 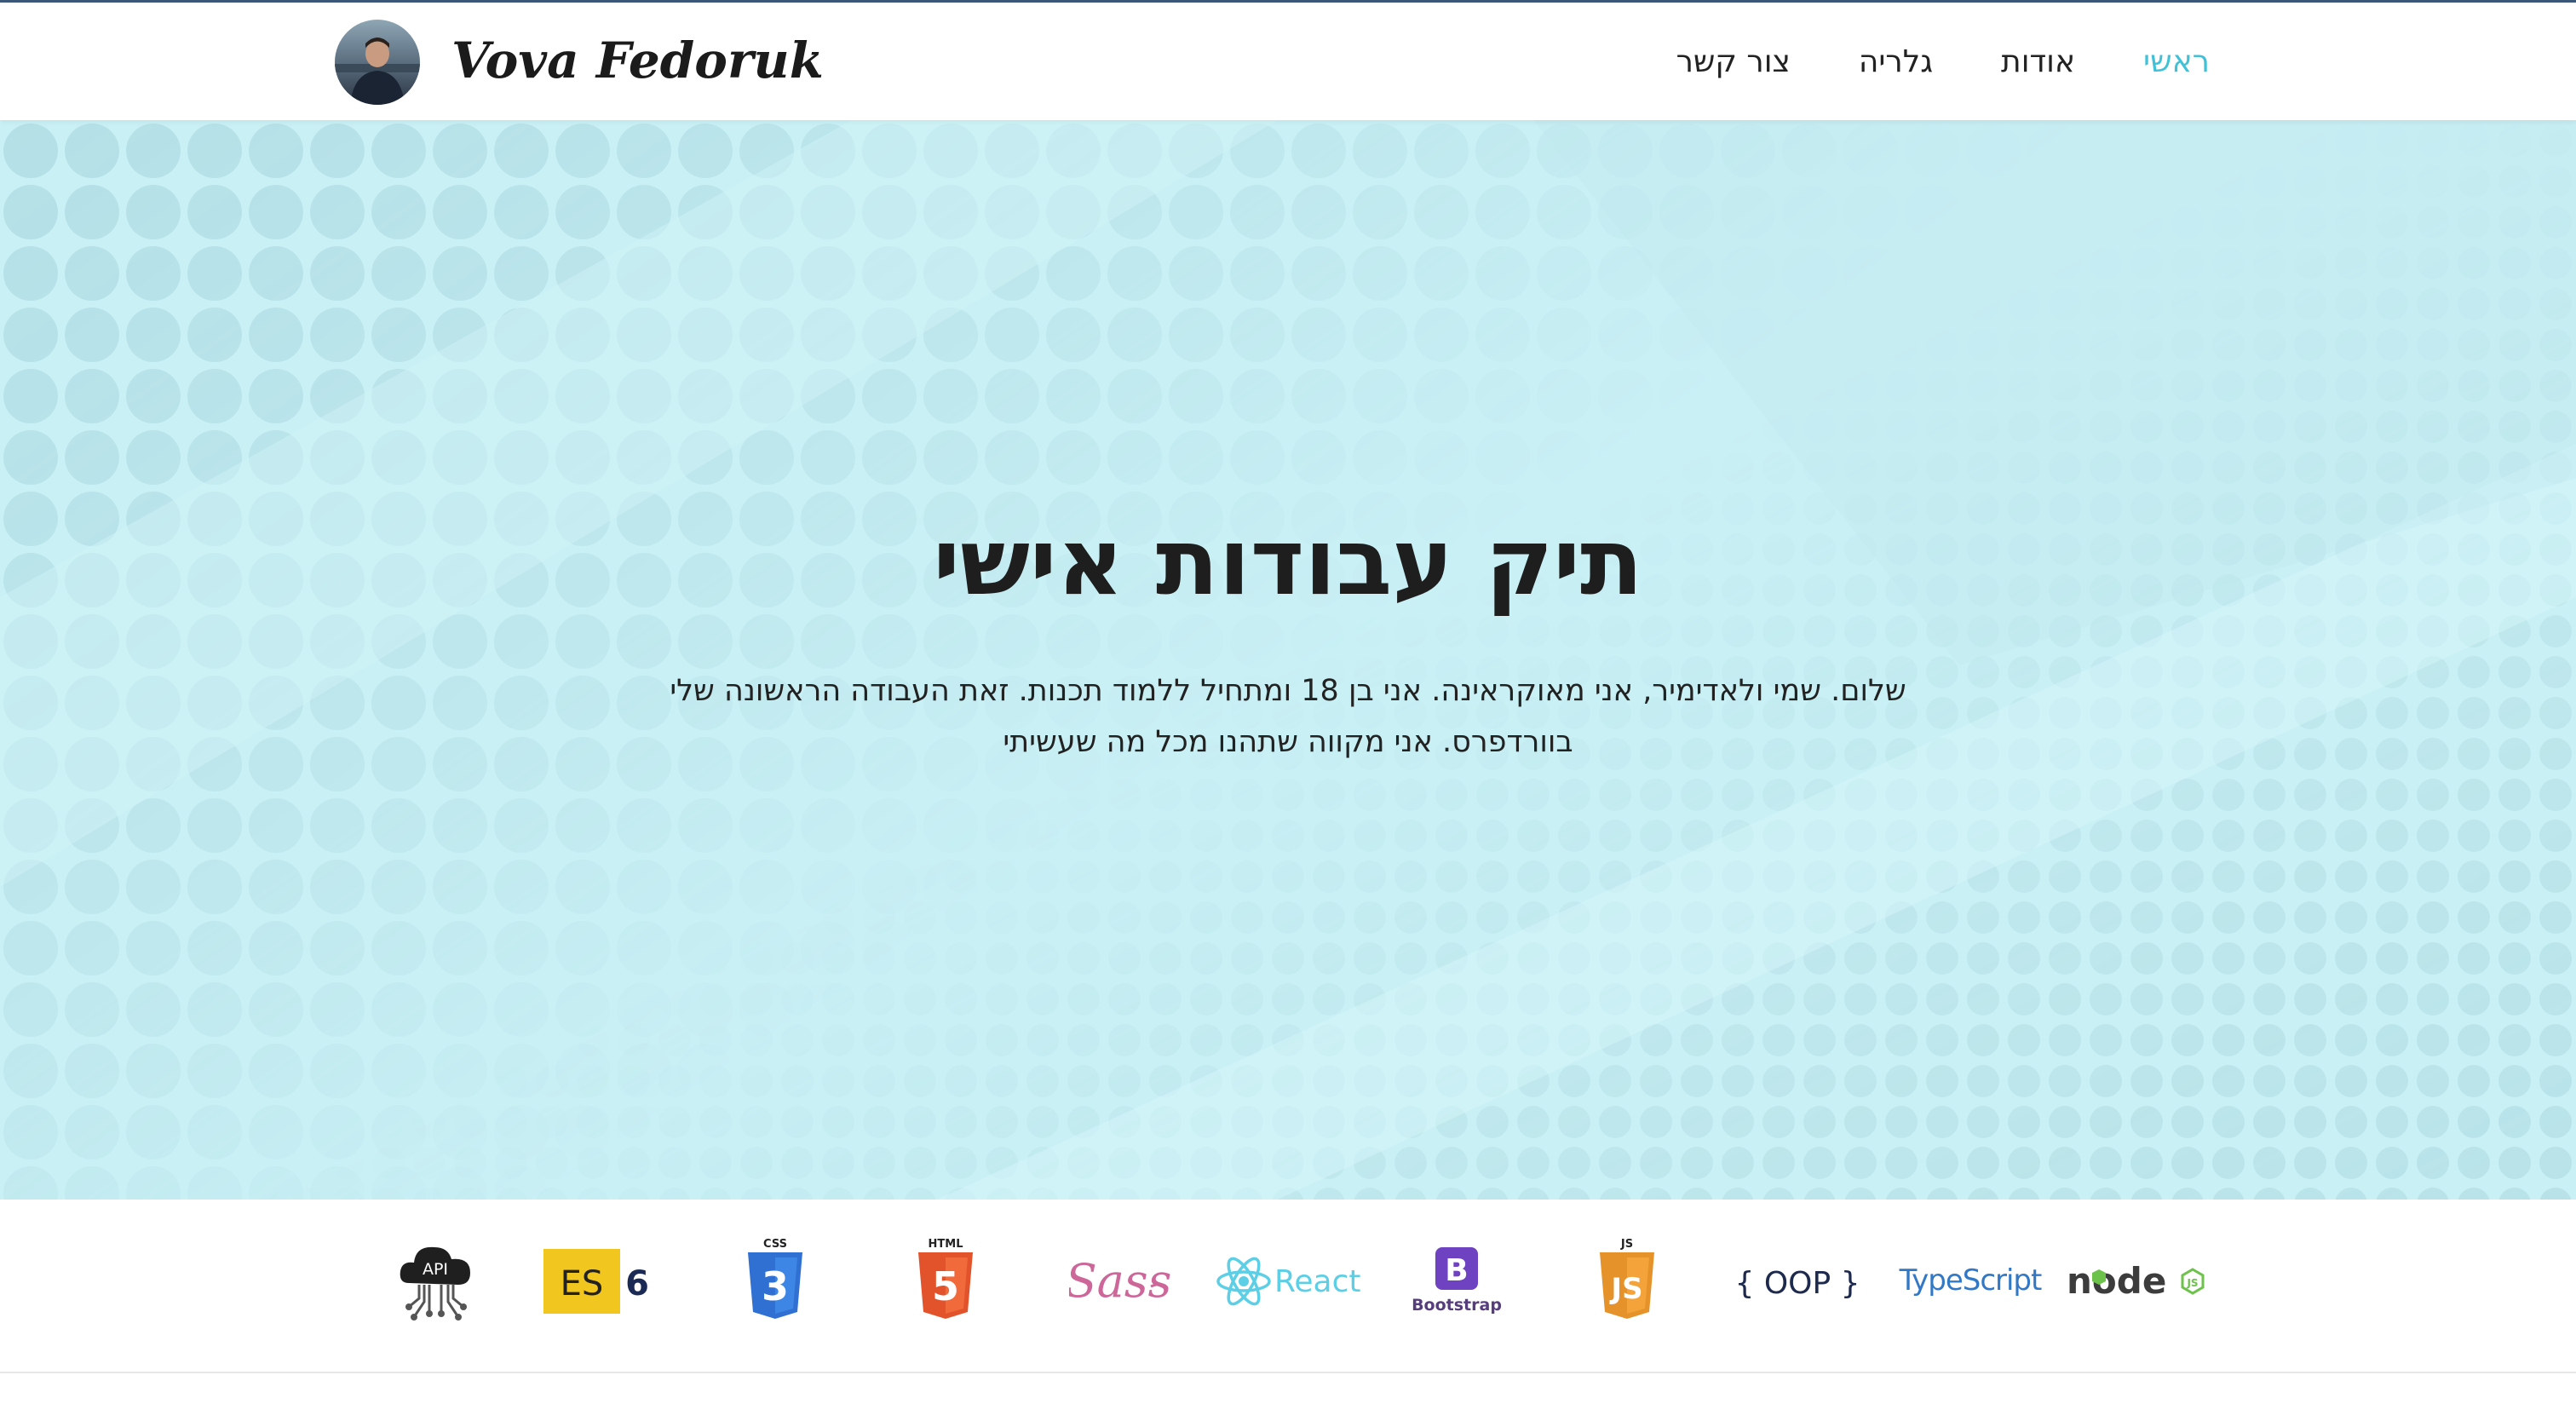 I want to click on css-number-label: 3, so click(x=776, y=1286).